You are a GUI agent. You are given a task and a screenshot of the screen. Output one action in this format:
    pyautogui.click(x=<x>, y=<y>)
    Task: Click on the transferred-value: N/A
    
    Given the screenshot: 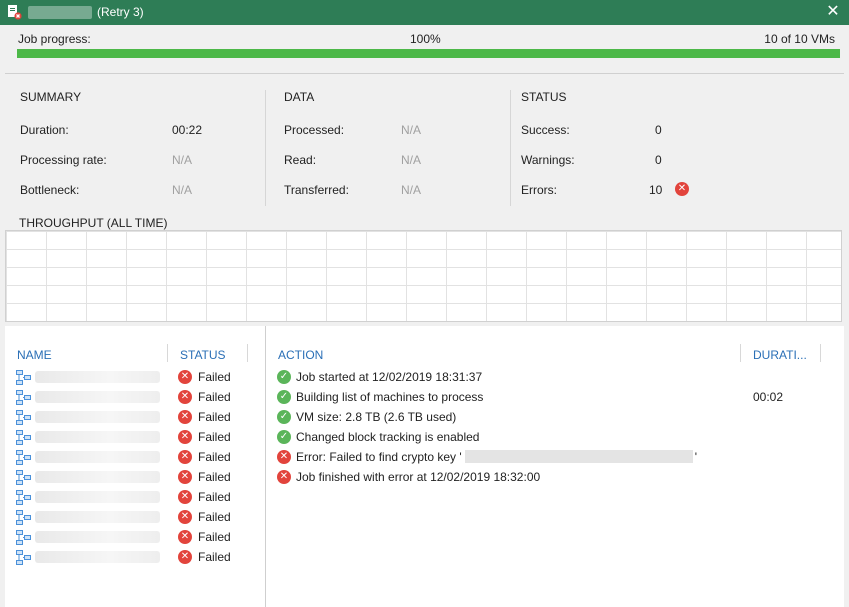 What is the action you would take?
    pyautogui.click(x=411, y=190)
    